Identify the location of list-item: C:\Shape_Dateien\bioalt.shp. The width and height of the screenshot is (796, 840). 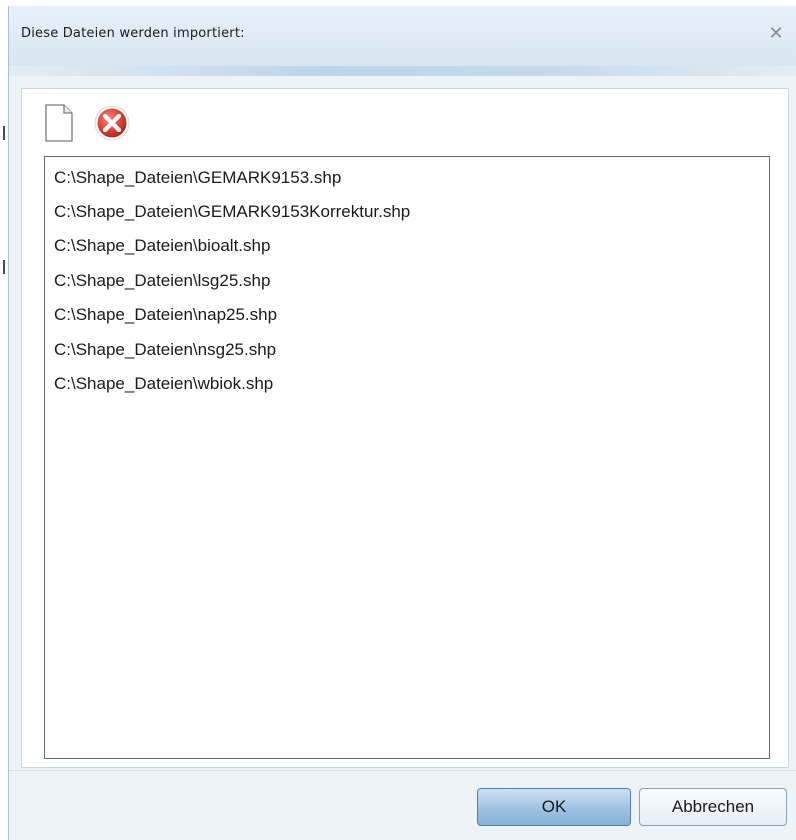
(162, 246).